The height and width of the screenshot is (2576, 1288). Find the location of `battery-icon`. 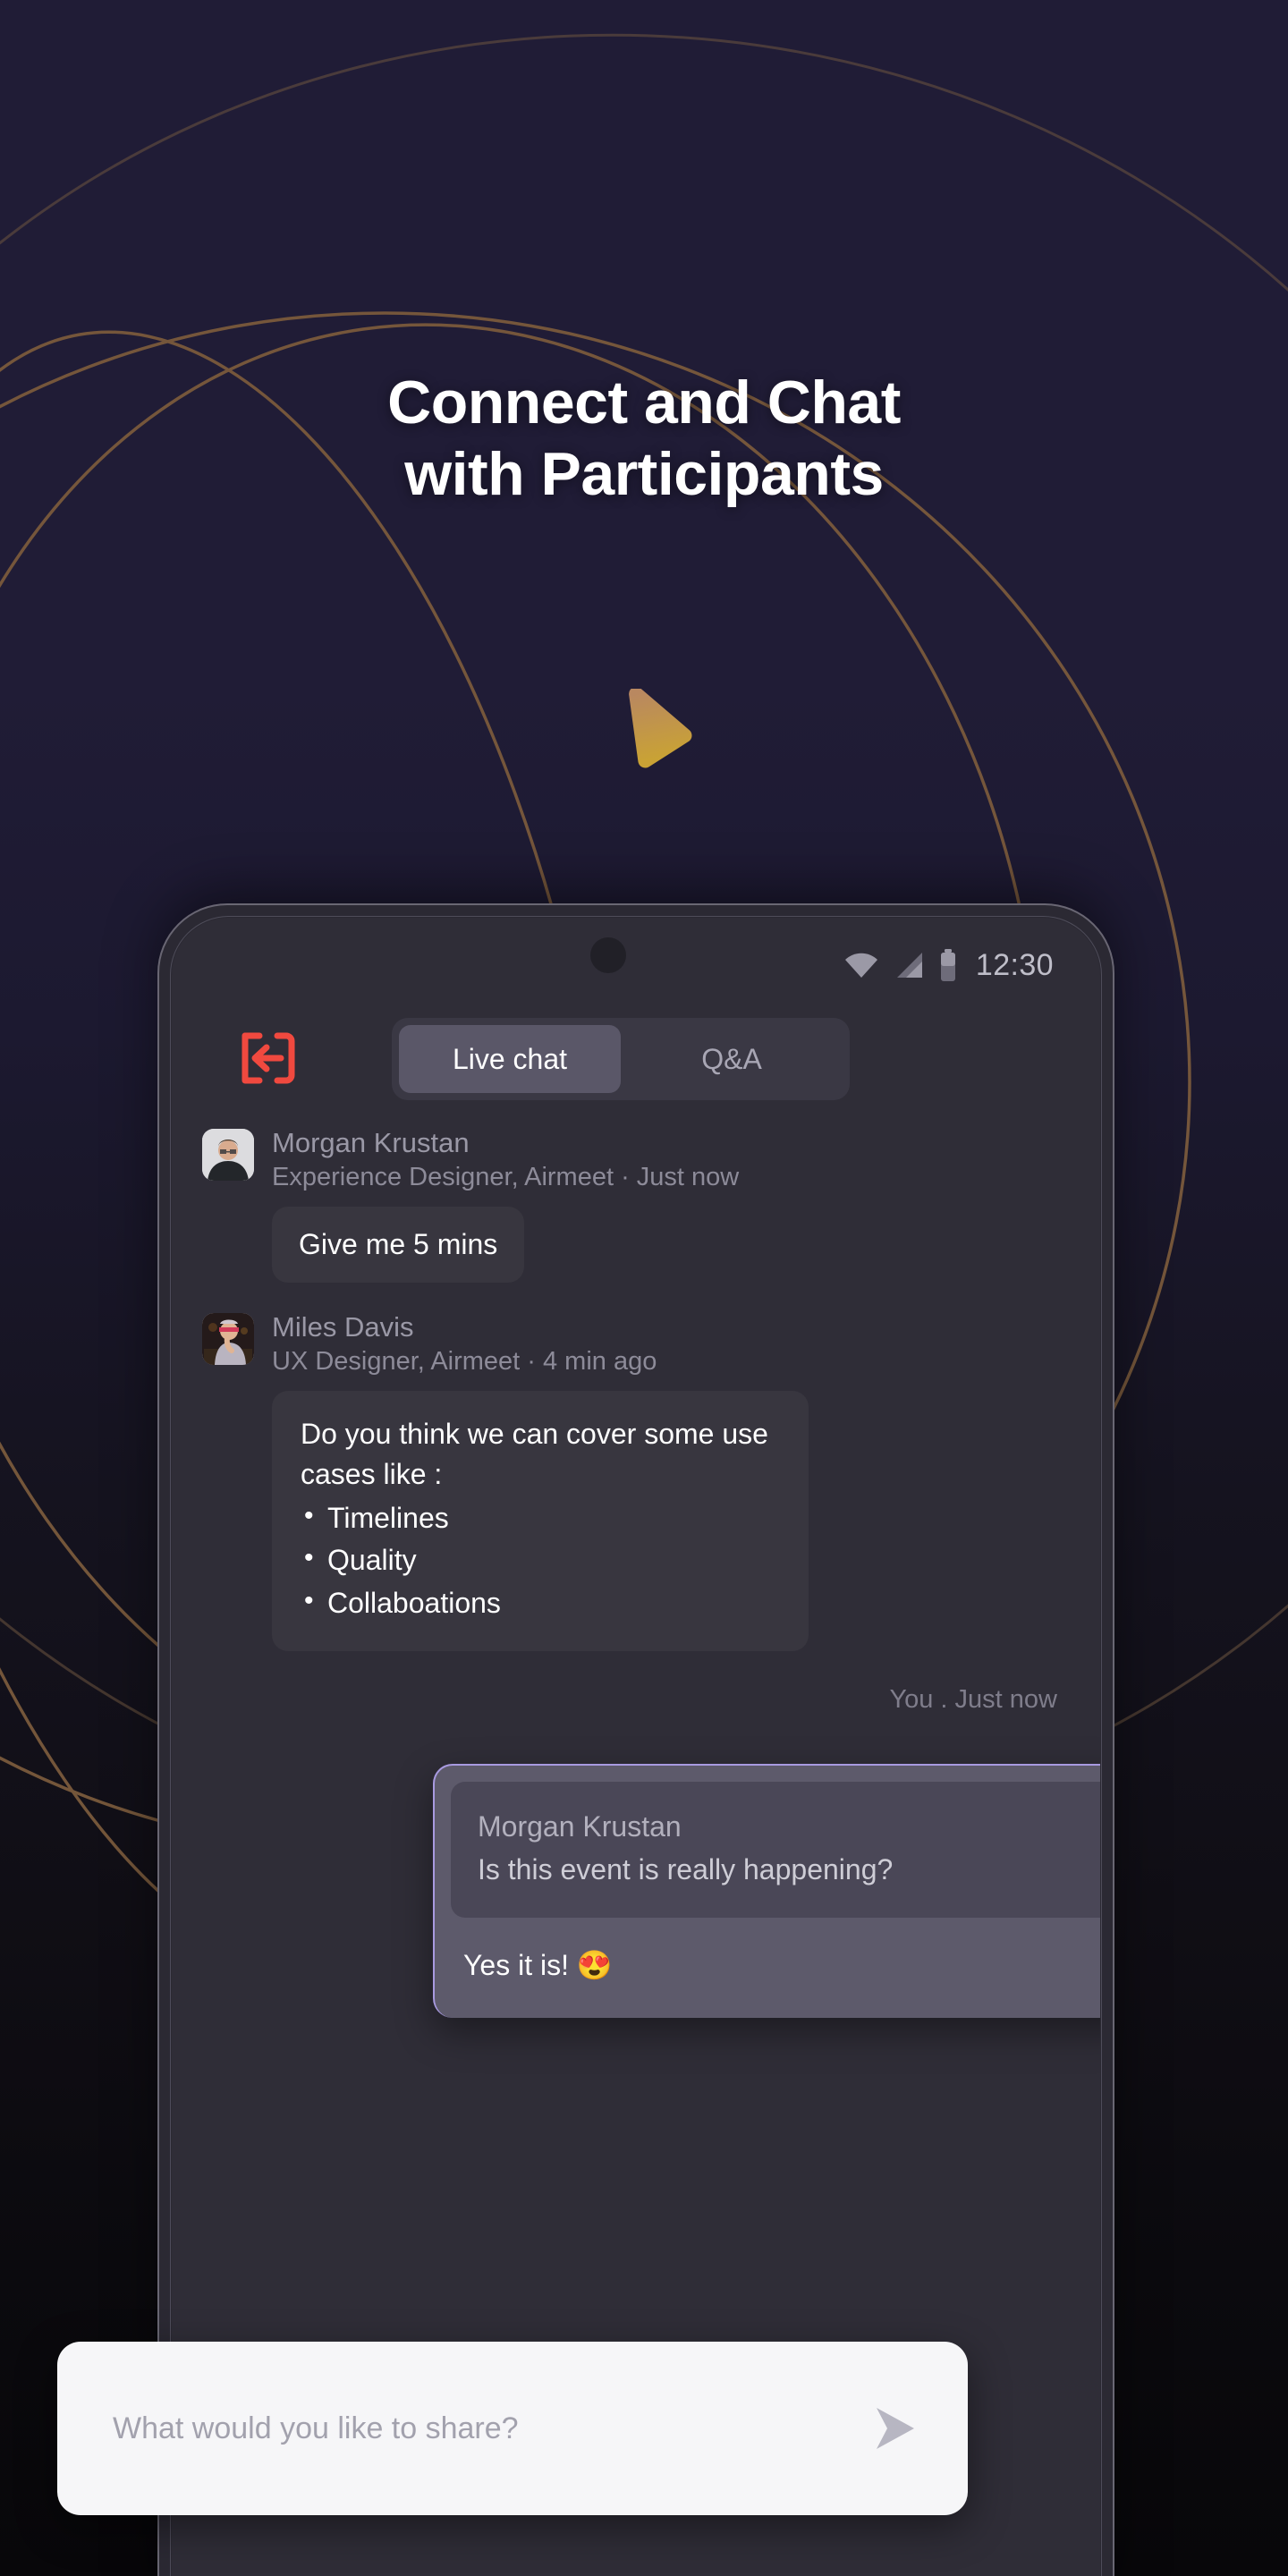

battery-icon is located at coordinates (947, 965).